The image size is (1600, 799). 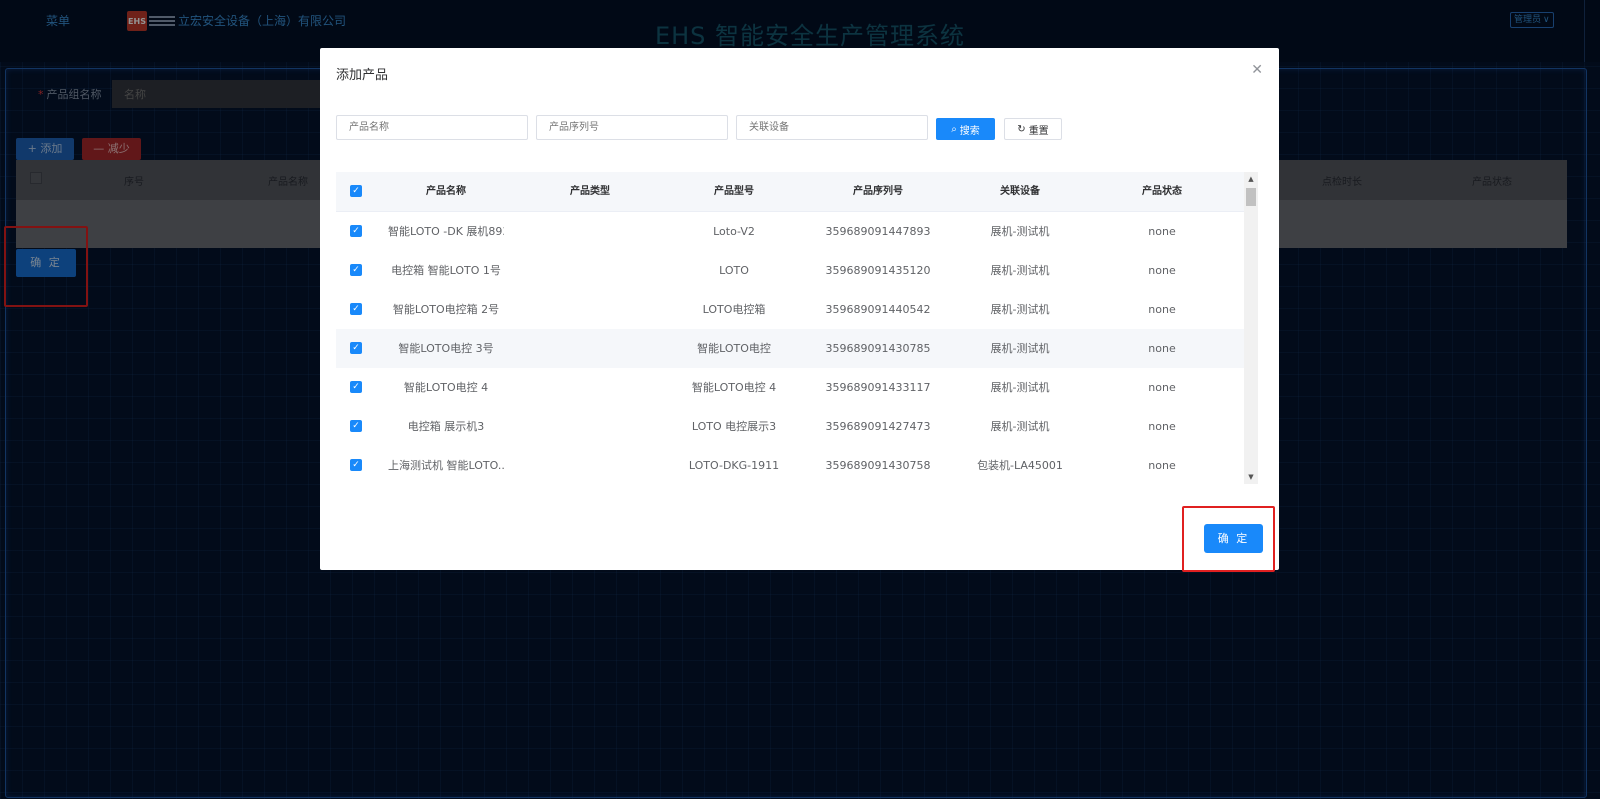 What do you see at coordinates (1251, 197) in the screenshot?
I see `scroll-thumb` at bounding box center [1251, 197].